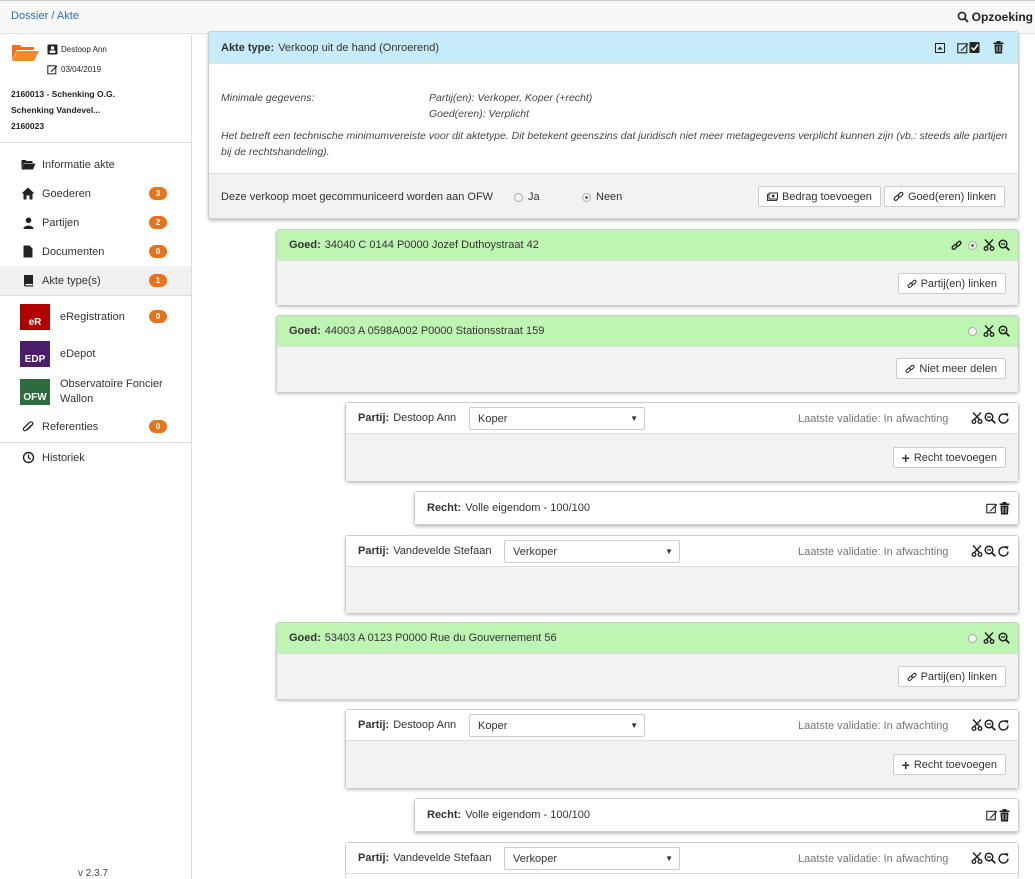  What do you see at coordinates (305, 245) in the screenshot?
I see `goed-label: Goed:` at bounding box center [305, 245].